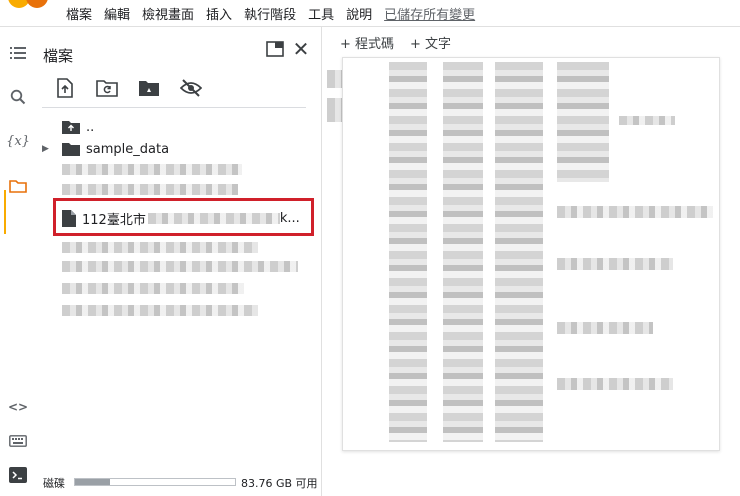 Image resolution: width=740 pixels, height=496 pixels. What do you see at coordinates (174, 149) in the screenshot?
I see `tree-row-sample-data: ▶ sample_data` at bounding box center [174, 149].